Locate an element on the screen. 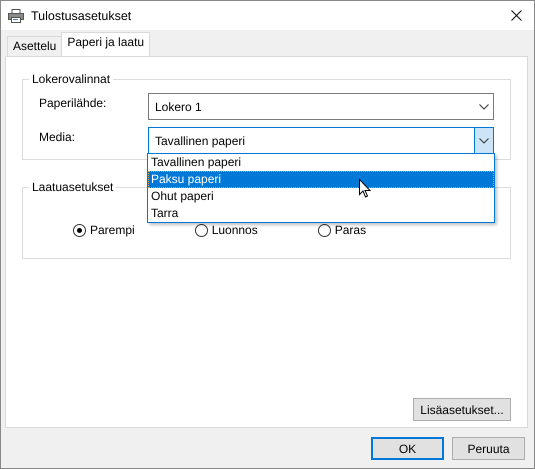 This screenshot has width=535, height=469. tab: Paperi ja laatu is located at coordinates (105, 44).